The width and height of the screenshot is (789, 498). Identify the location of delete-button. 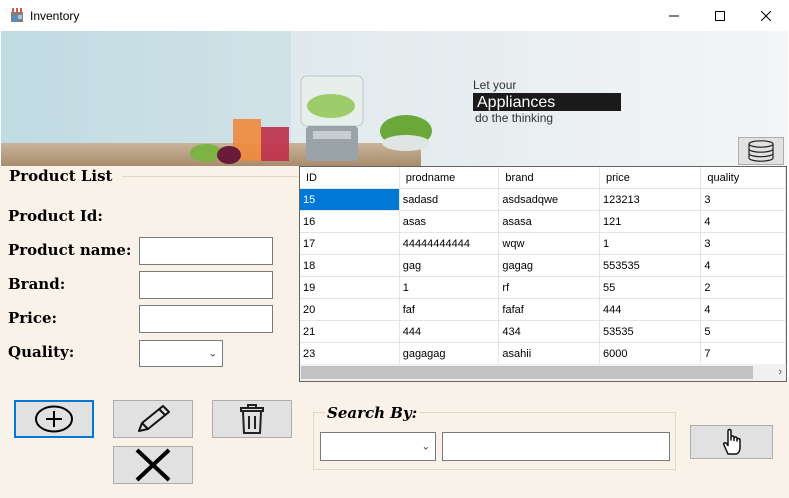
(252, 419).